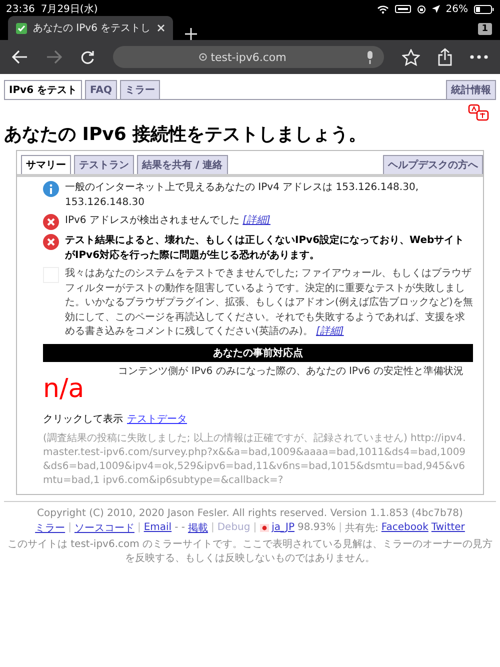 The height and width of the screenshot is (667, 500). Describe the element at coordinates (265, 248) in the screenshot. I see `result-text: テスト結果によると、壊れた、もしくは正しくないIPv6設定になっており、WebサイトがIPv6対応を行った際に問題が生じる恐れがあります。` at that location.